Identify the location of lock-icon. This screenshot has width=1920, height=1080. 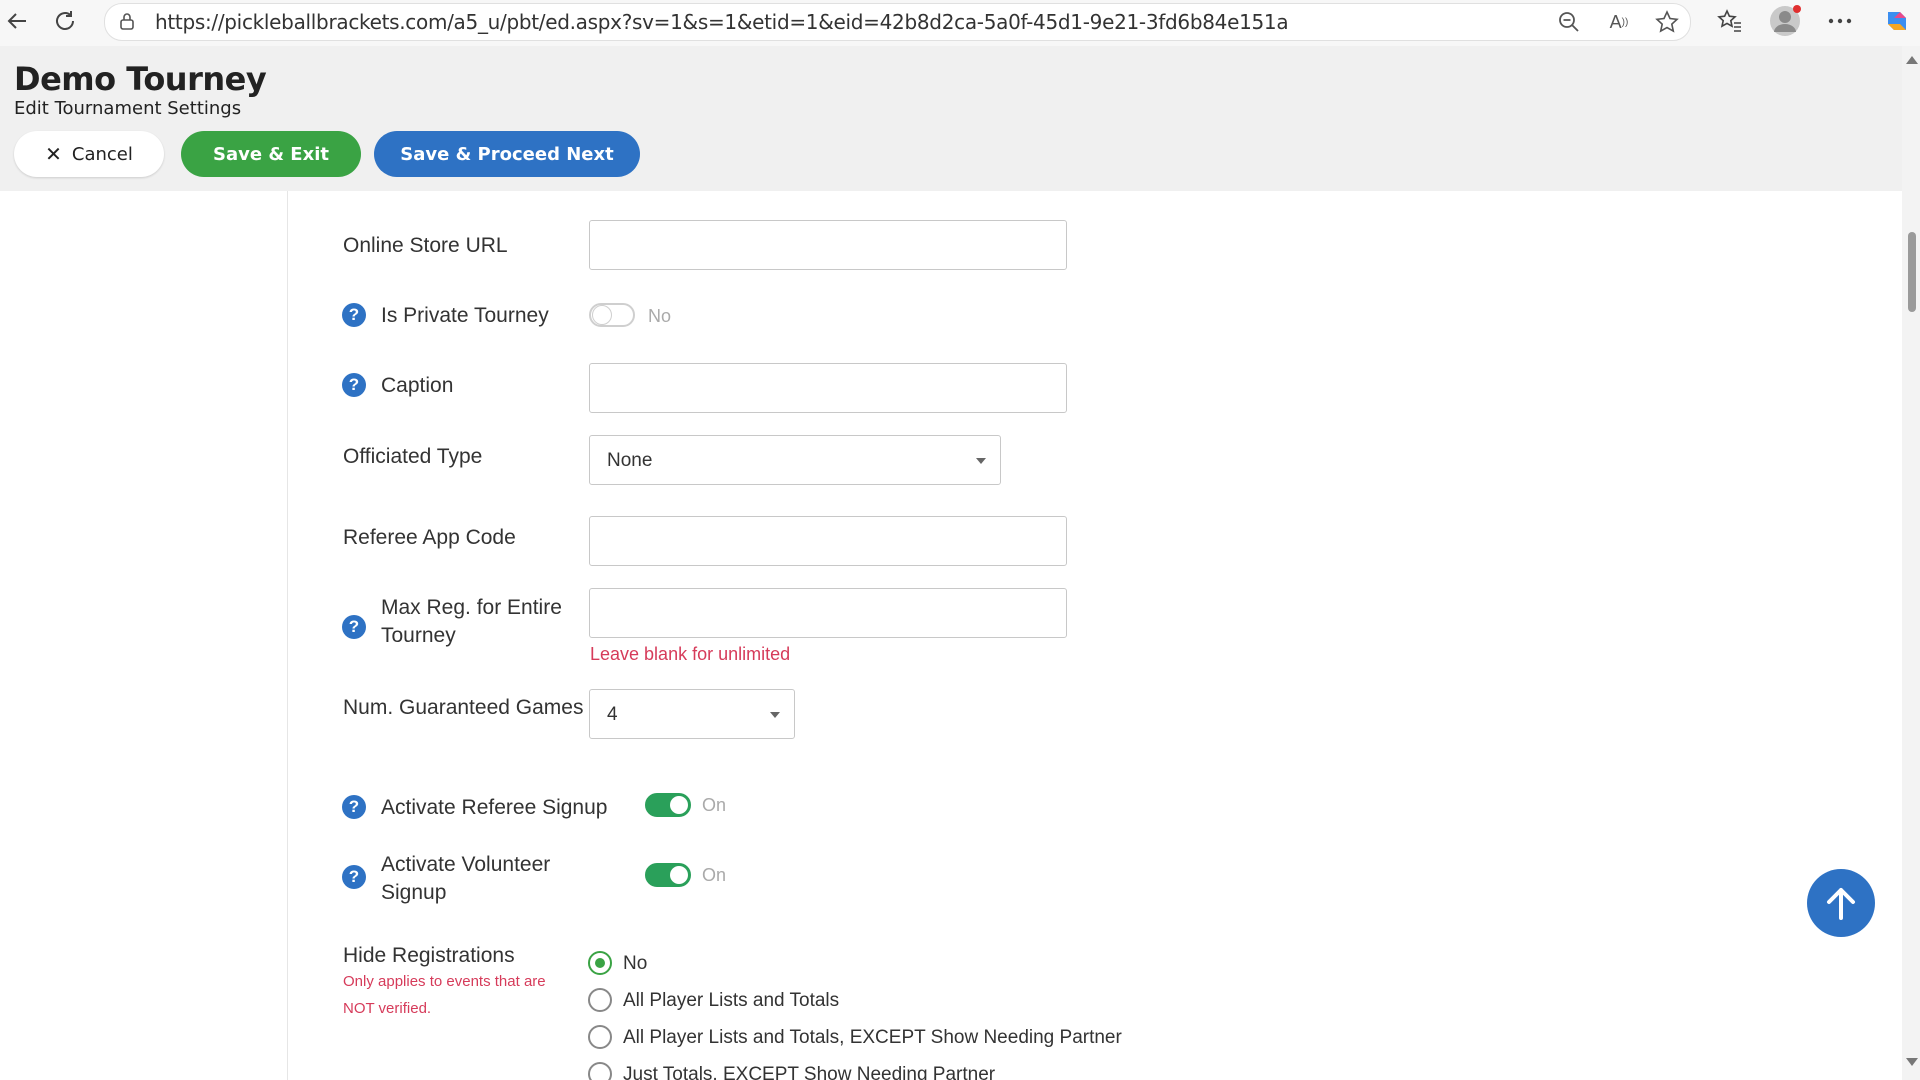
(127, 21).